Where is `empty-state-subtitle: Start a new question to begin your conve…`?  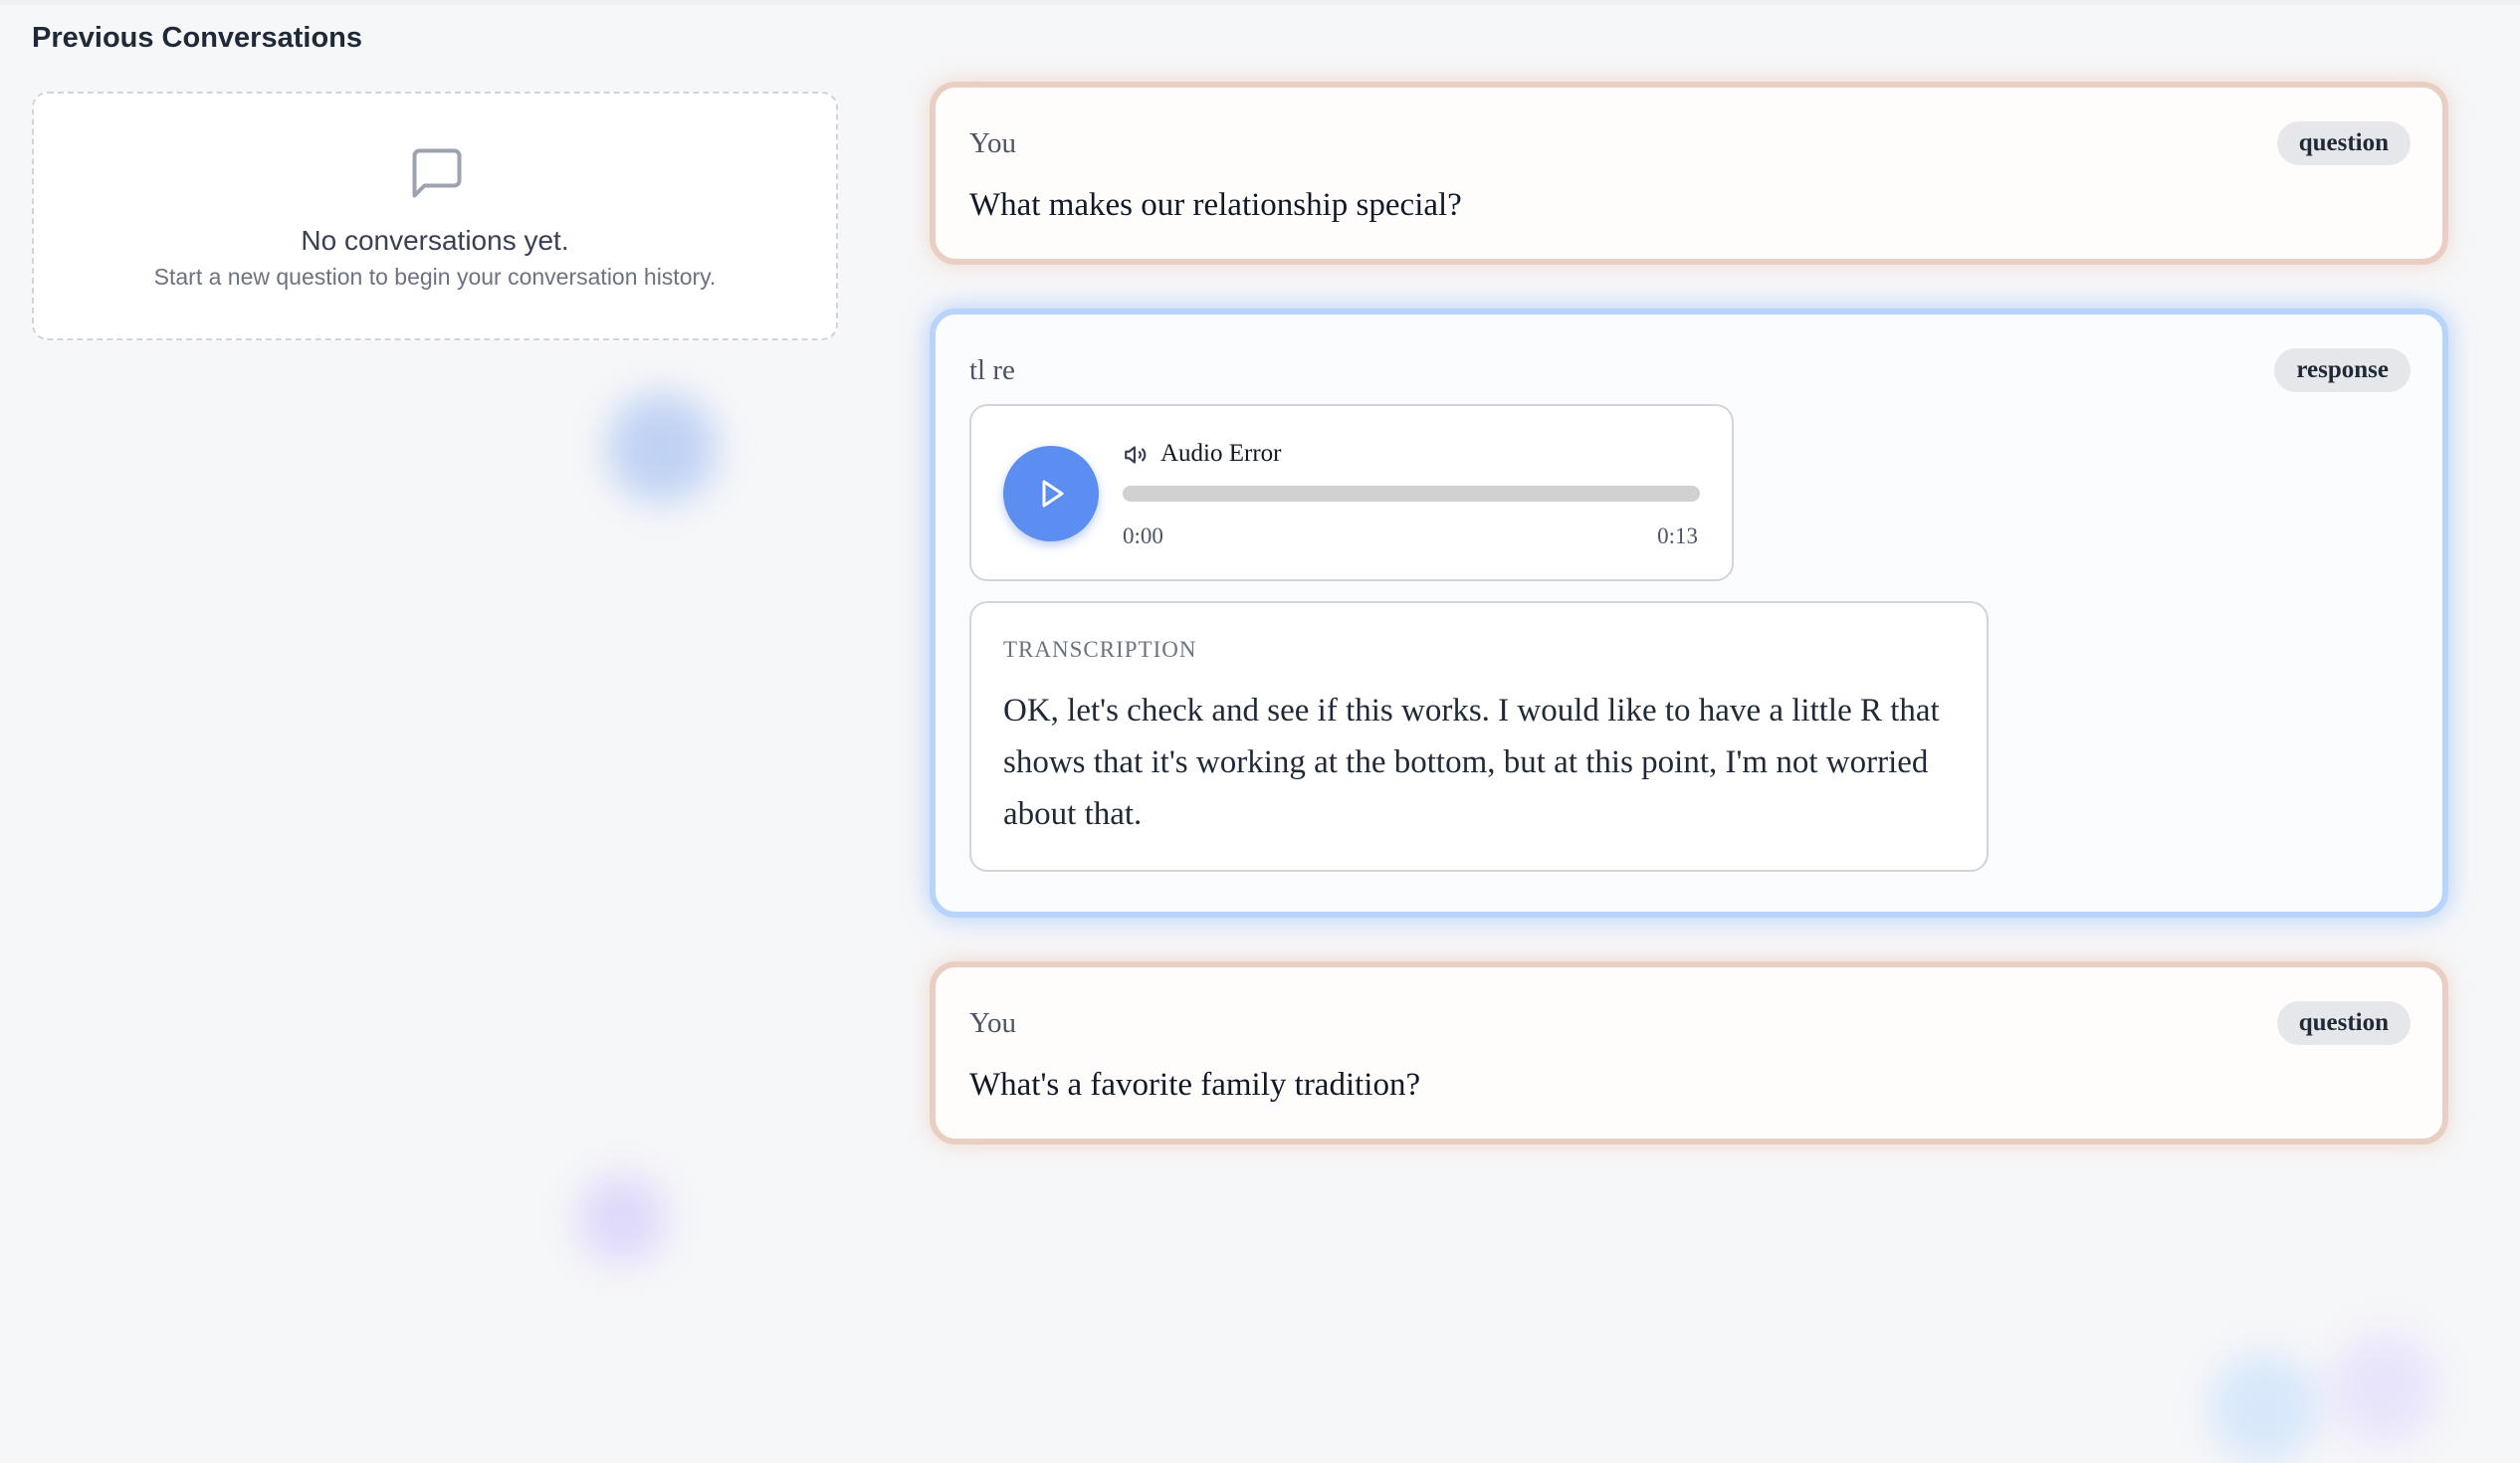
empty-state-subtitle: Start a new question to begin your conve… is located at coordinates (435, 277).